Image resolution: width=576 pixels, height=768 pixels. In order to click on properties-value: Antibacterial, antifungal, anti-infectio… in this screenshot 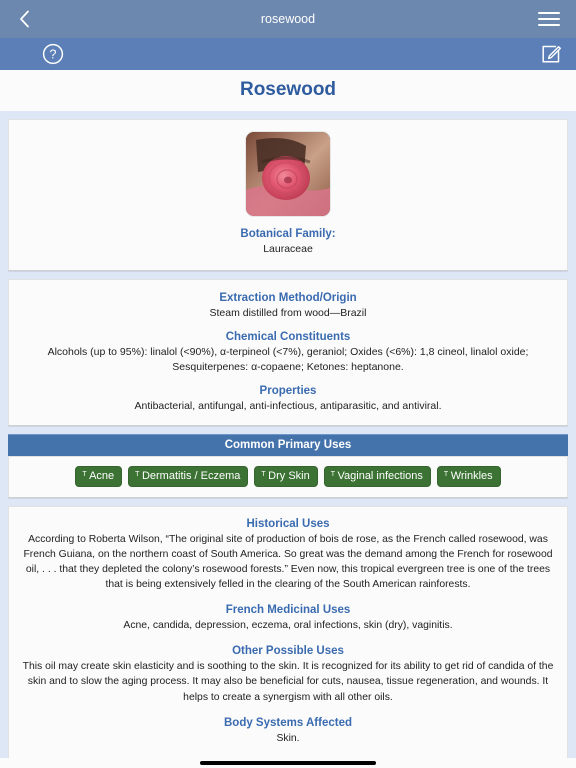, I will do `click(288, 405)`.